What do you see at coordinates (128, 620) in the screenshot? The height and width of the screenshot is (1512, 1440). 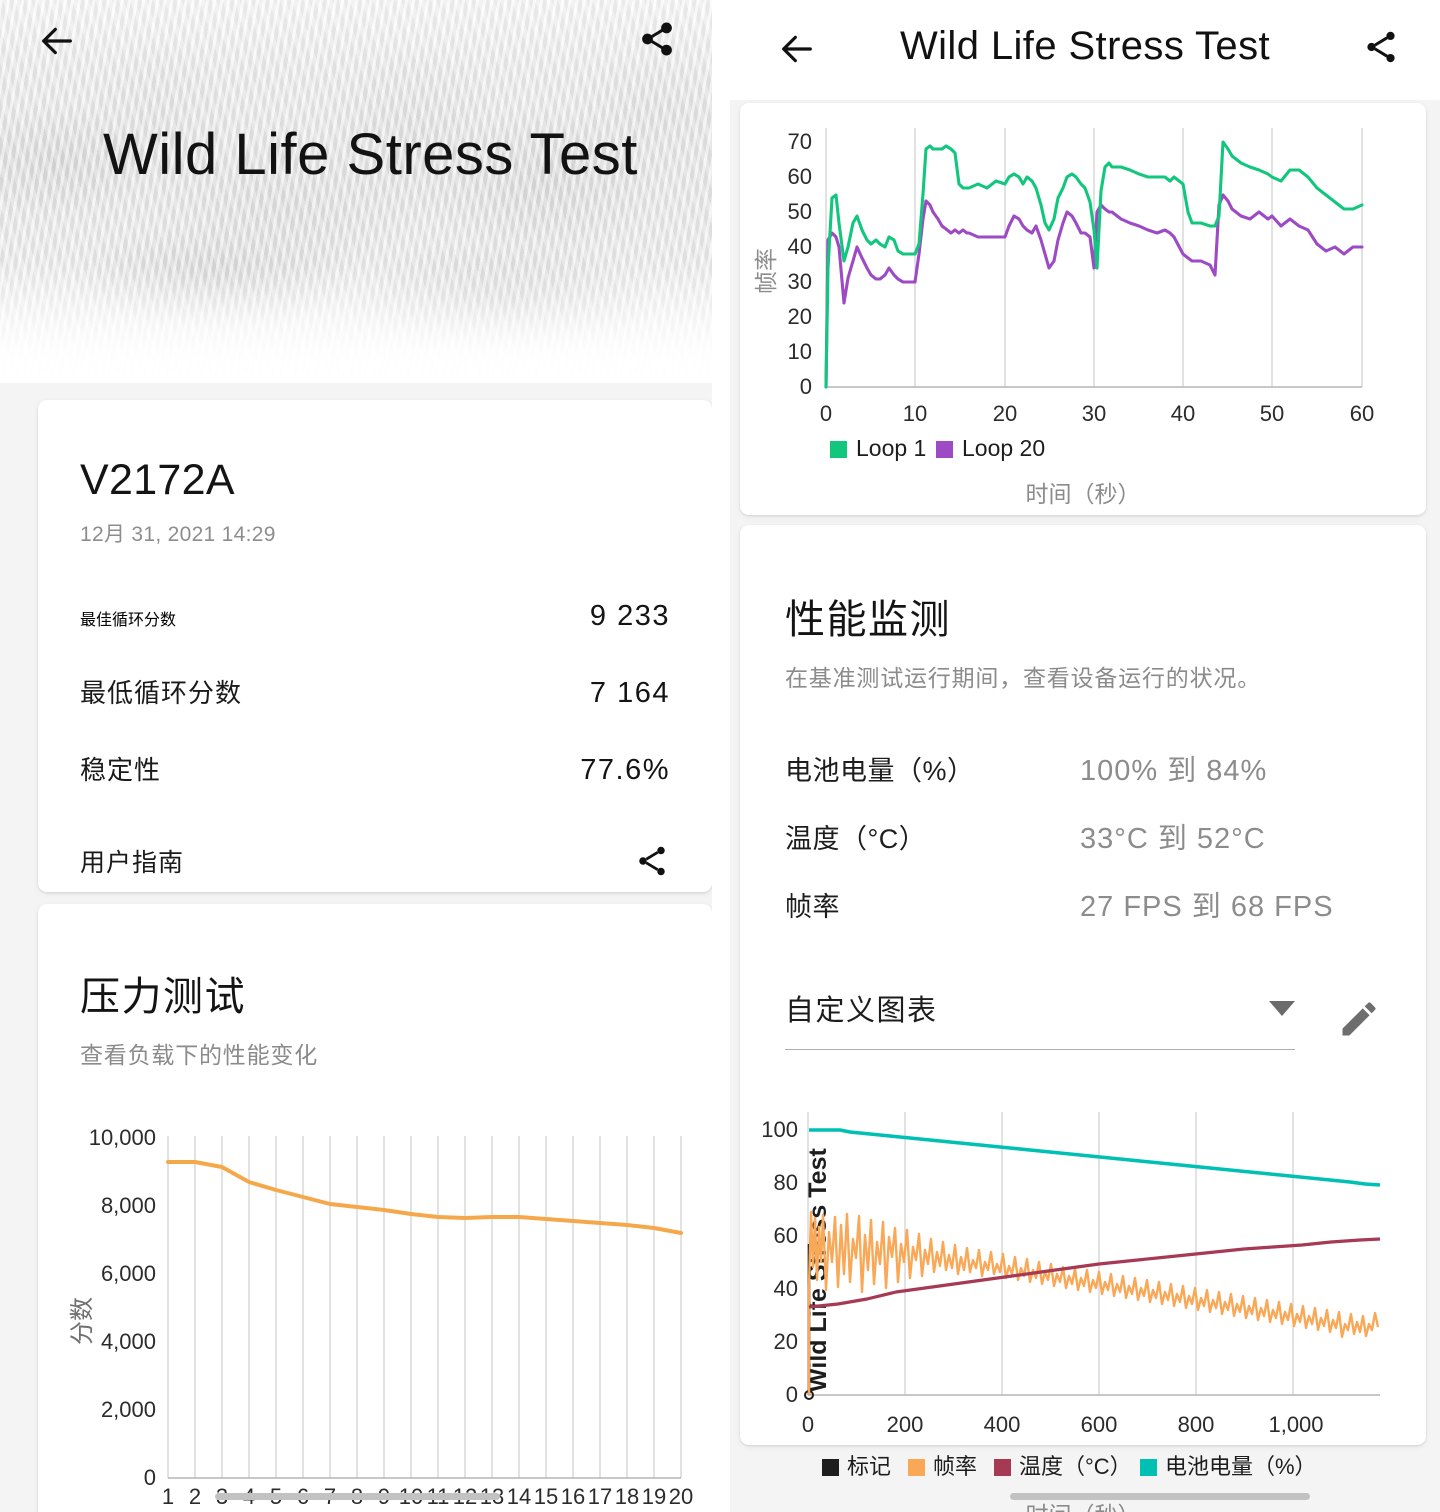 I see `best-loop-score-label: 最佳循环分数` at bounding box center [128, 620].